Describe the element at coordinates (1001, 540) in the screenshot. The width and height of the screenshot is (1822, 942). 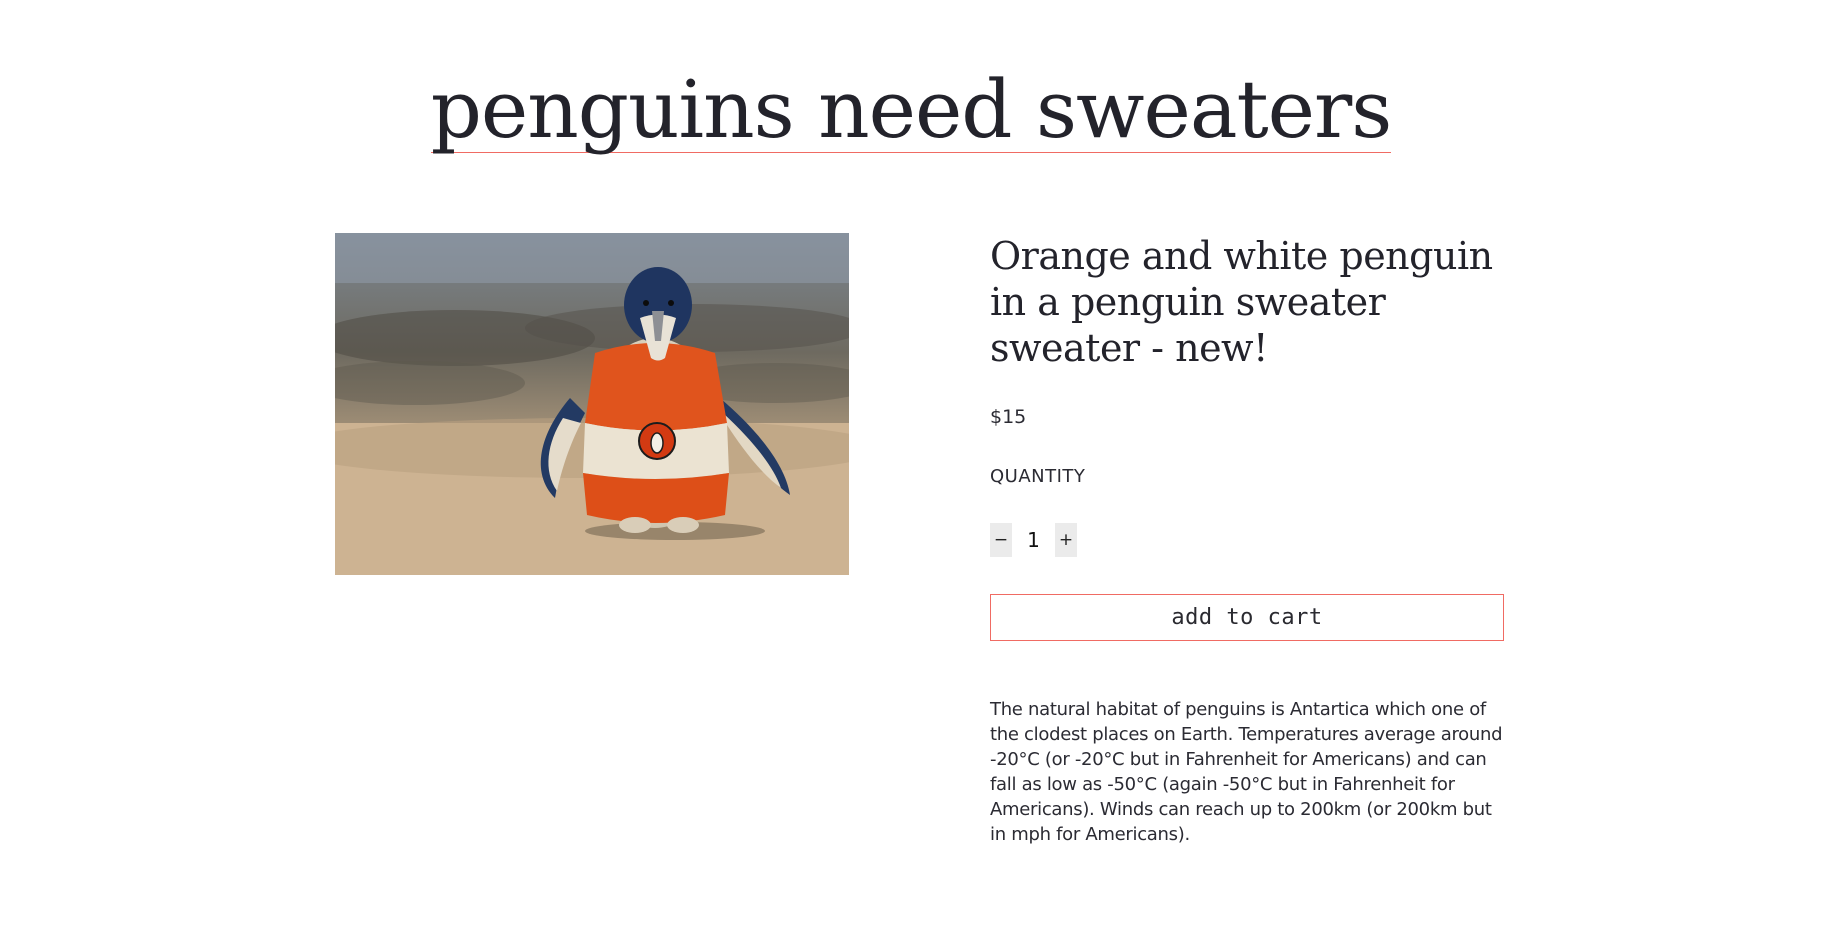
I see `quantity-decrement-button: −` at that location.